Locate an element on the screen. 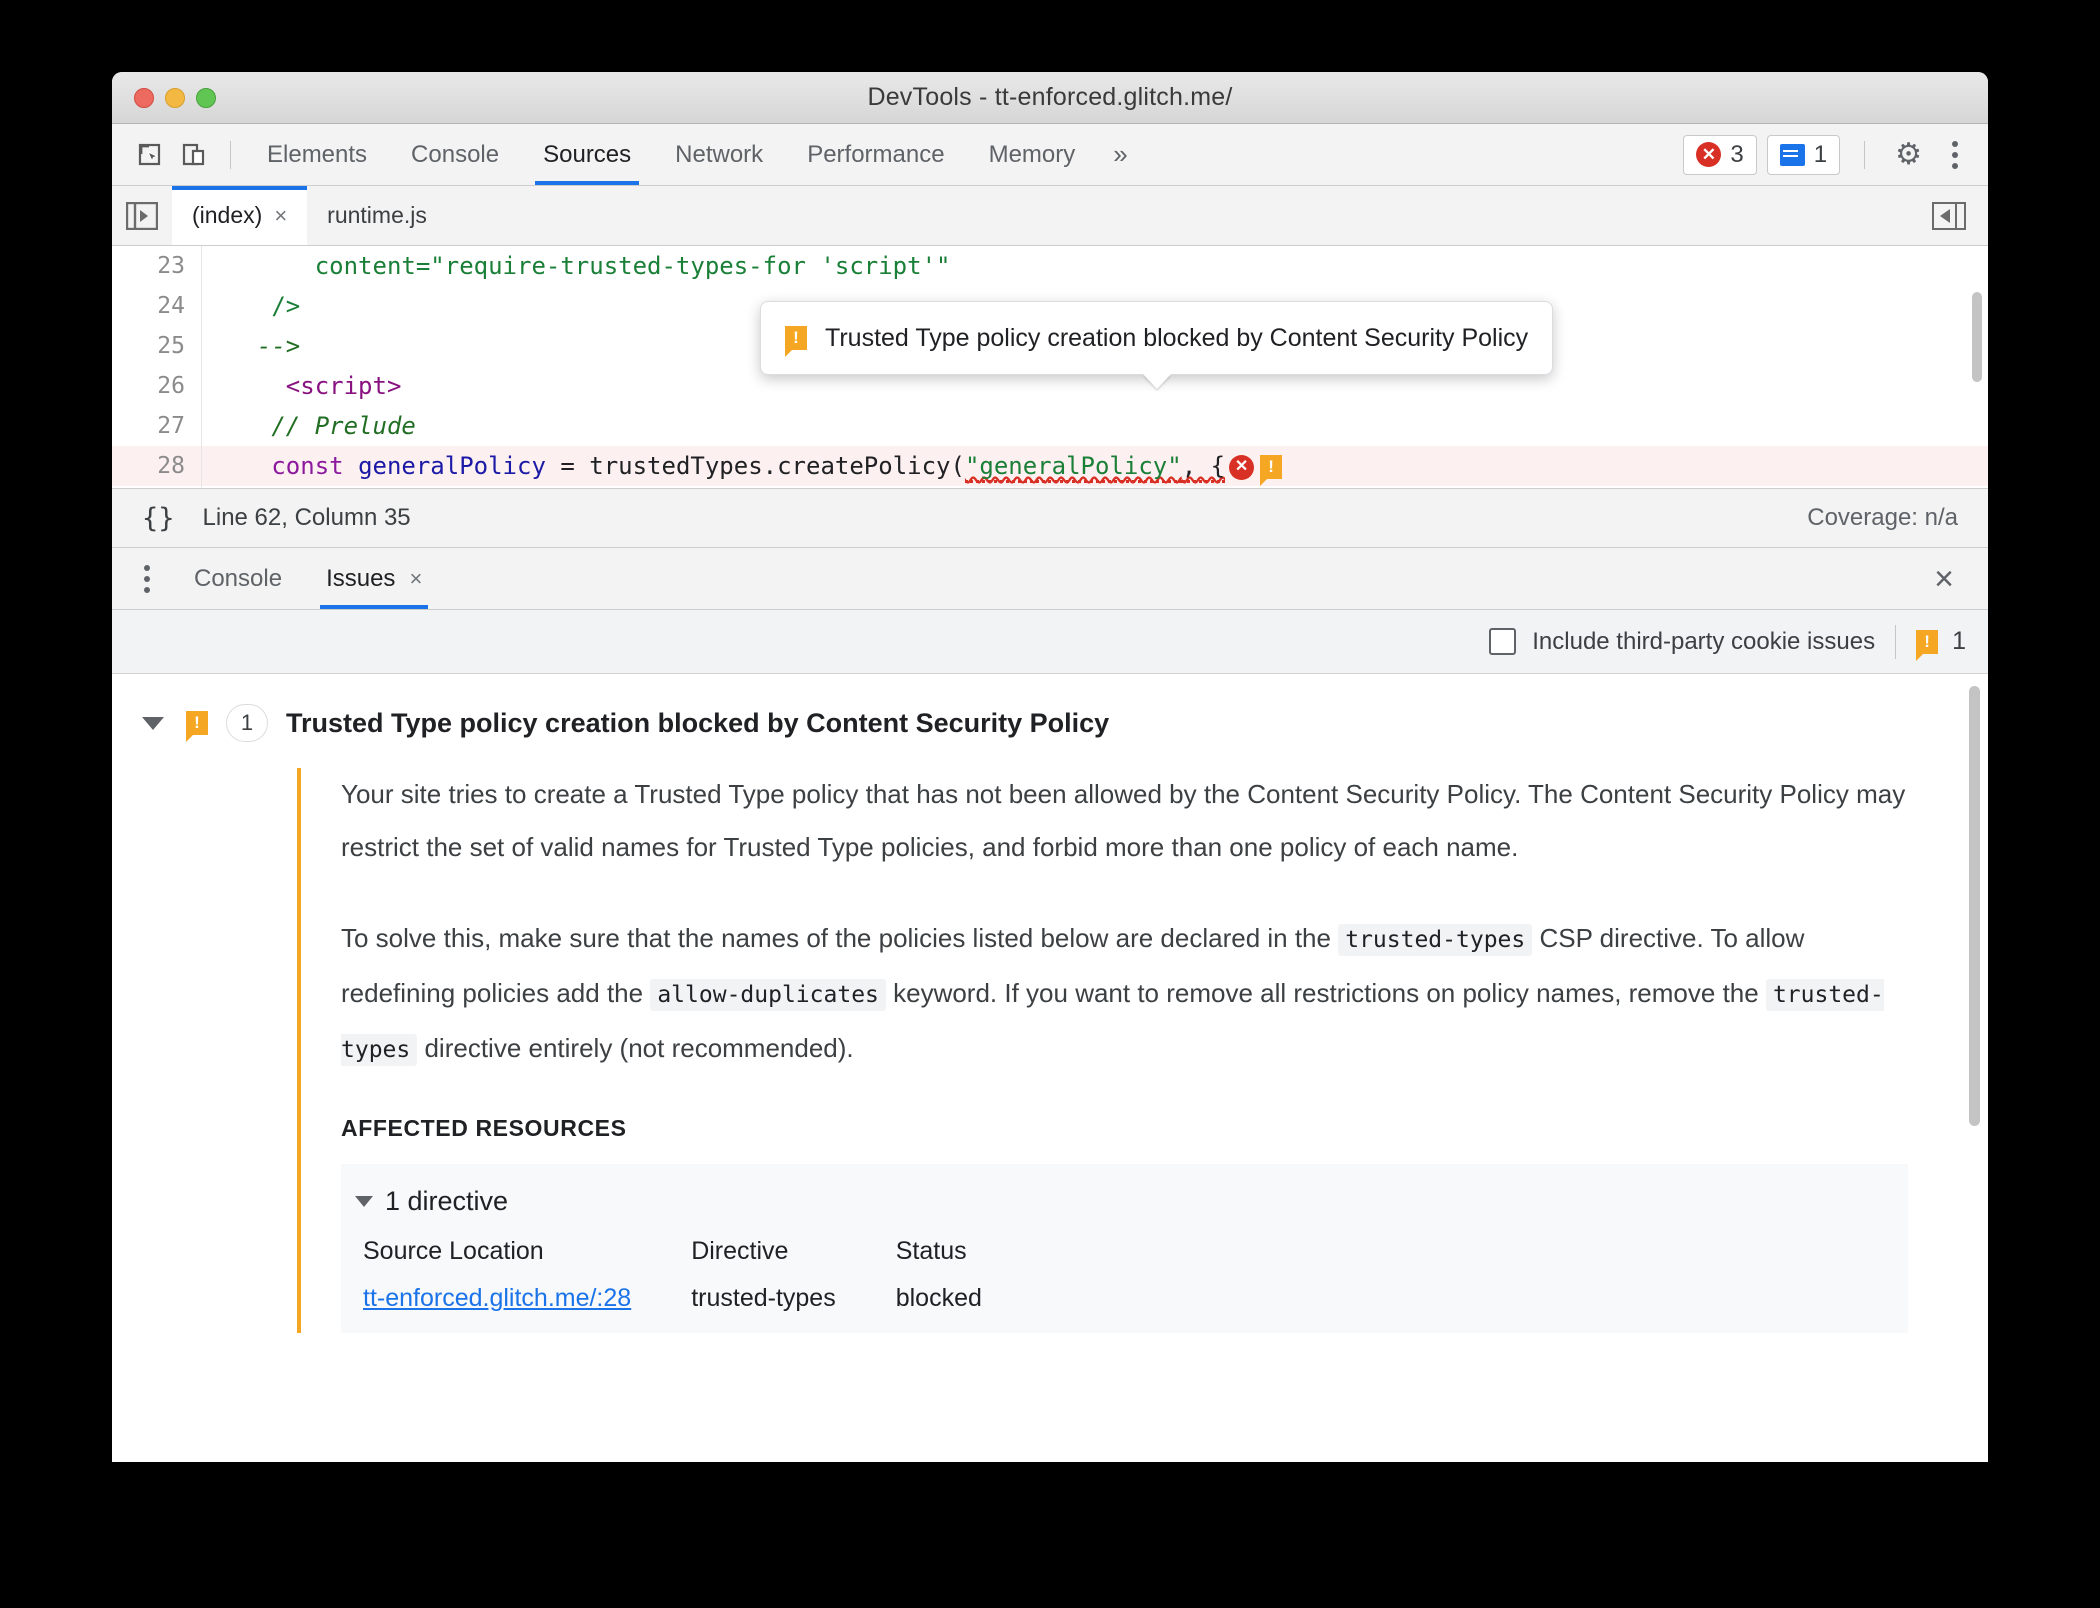 Image resolution: width=2100 pixels, height=1608 pixels. line-number: 28 is located at coordinates (157, 466).